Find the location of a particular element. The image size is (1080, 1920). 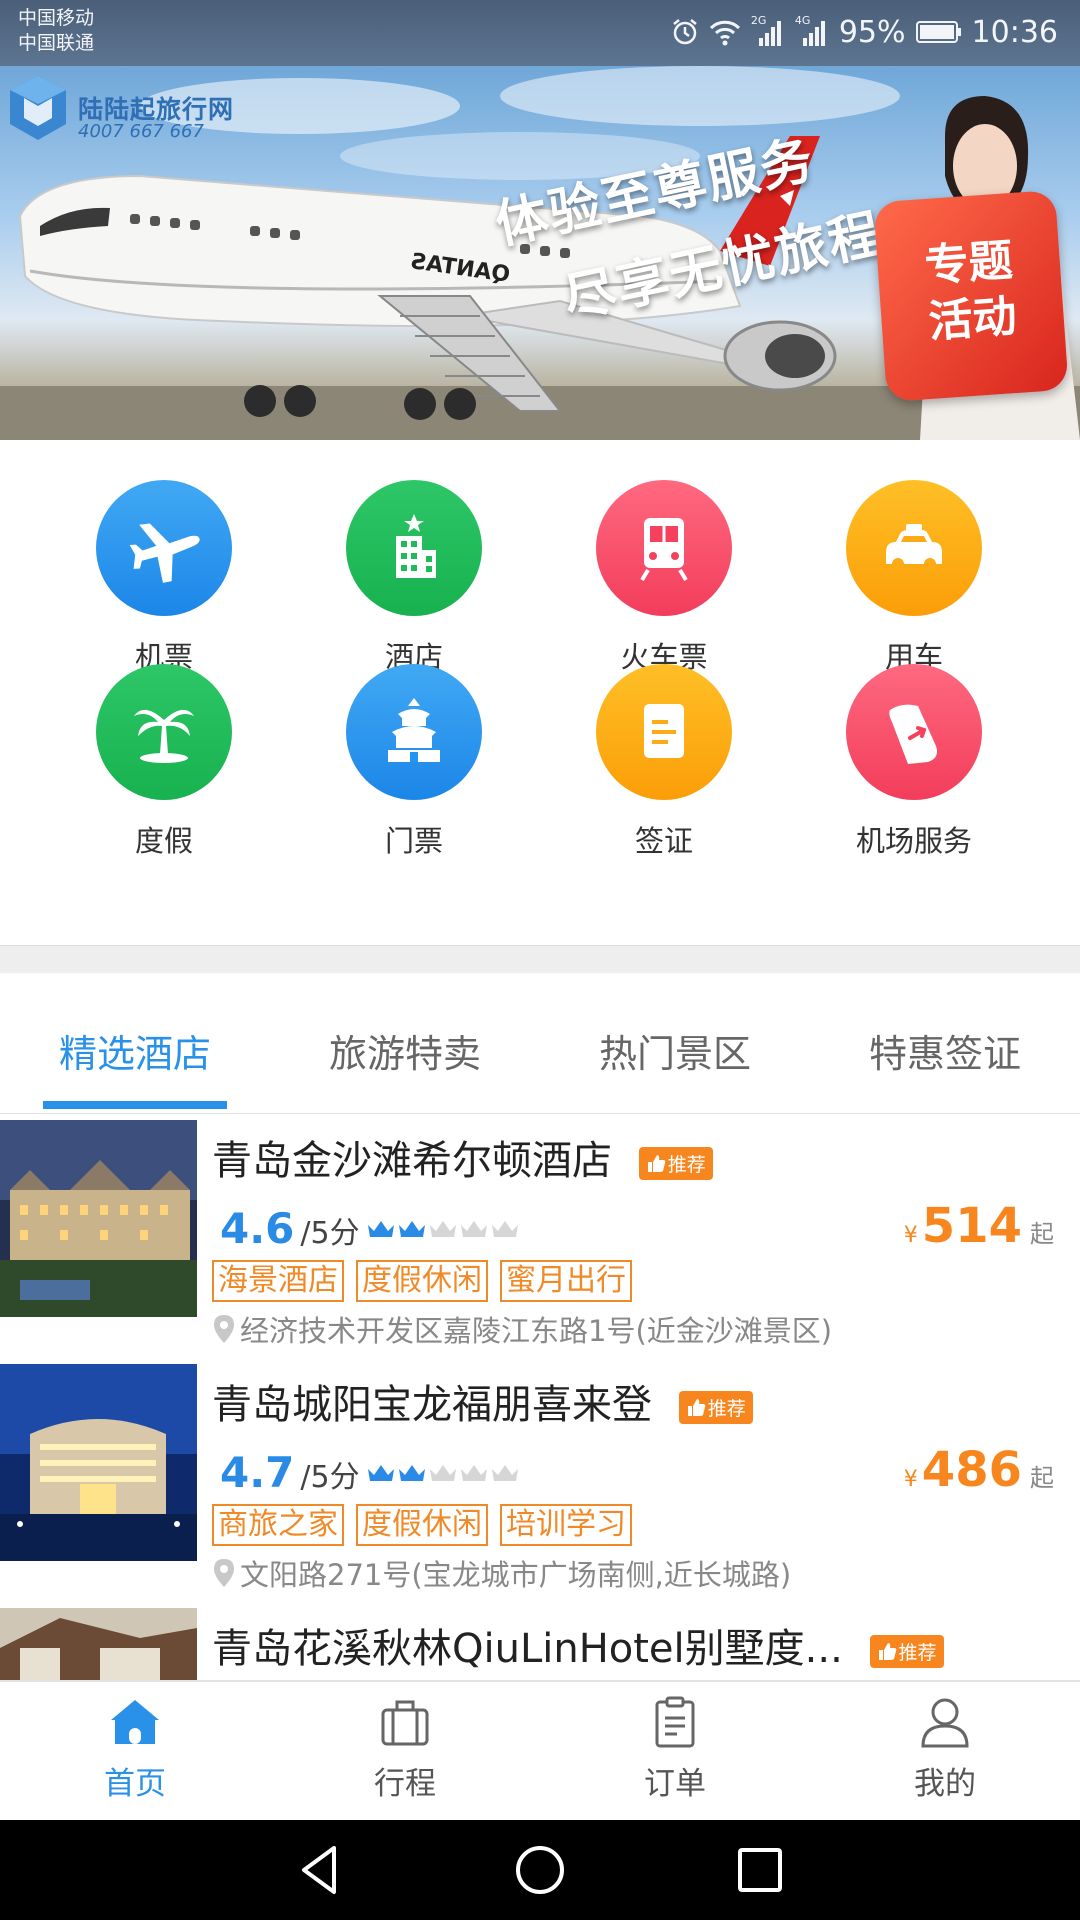

rating-score: 4.7 is located at coordinates (257, 1472).